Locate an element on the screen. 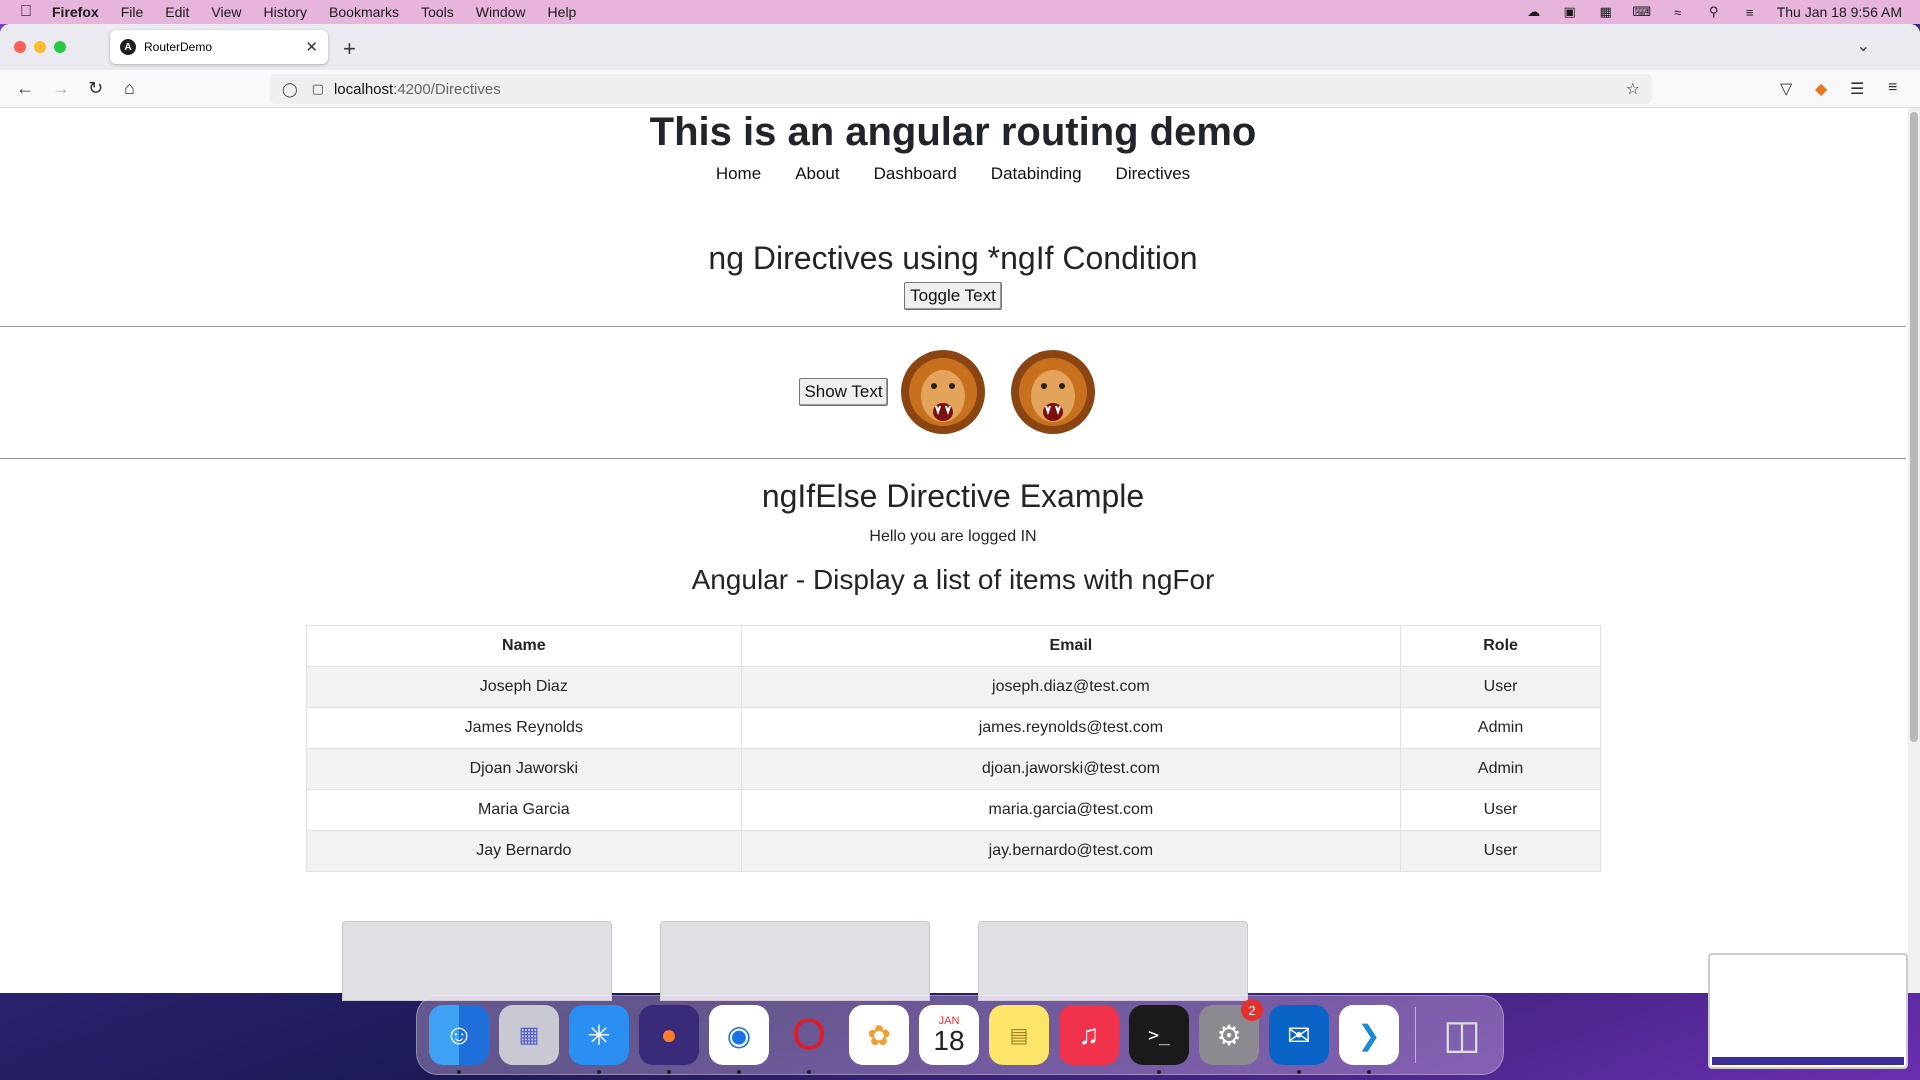 The width and height of the screenshot is (1920, 1080). menu-history: History is located at coordinates (285, 12).